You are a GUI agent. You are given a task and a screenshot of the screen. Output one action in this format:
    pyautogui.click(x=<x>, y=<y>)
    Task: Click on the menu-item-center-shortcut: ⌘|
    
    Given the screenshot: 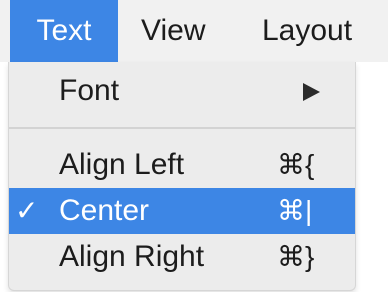 What is the action you would take?
    pyautogui.click(x=295, y=210)
    